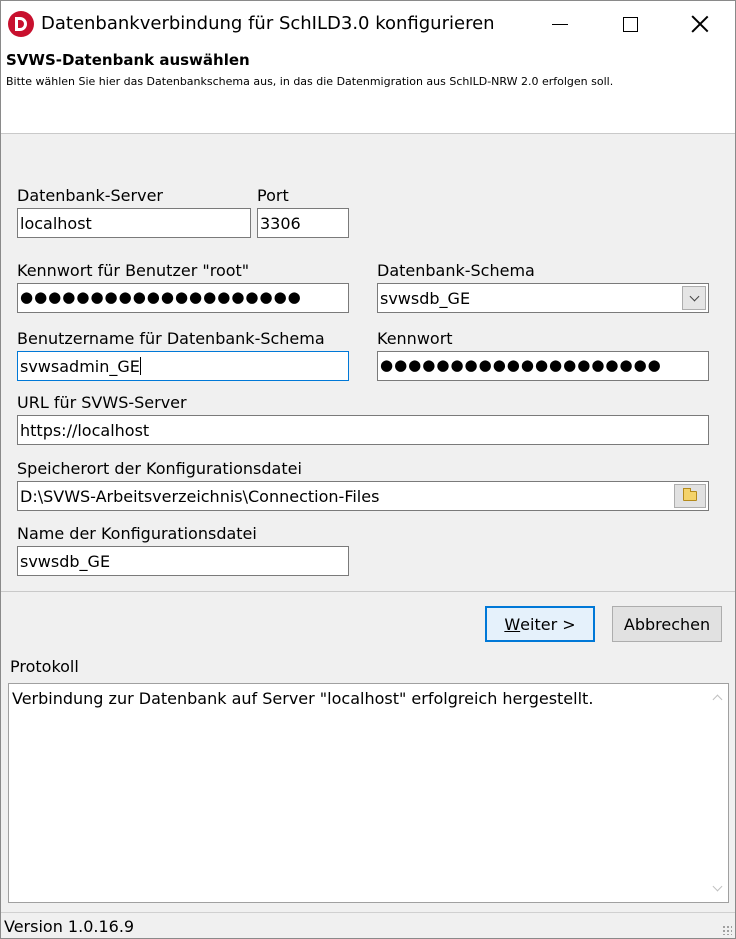  I want to click on schild-logo-icon, so click(21, 24).